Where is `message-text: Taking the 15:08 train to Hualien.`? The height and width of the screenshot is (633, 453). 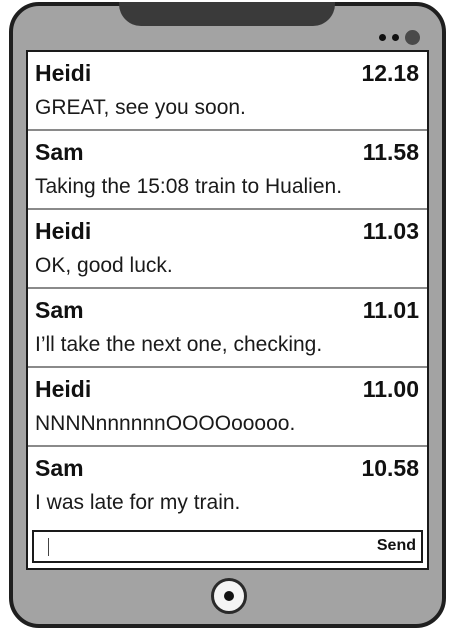
message-text: Taking the 15:08 train to Hualien. is located at coordinates (189, 186).